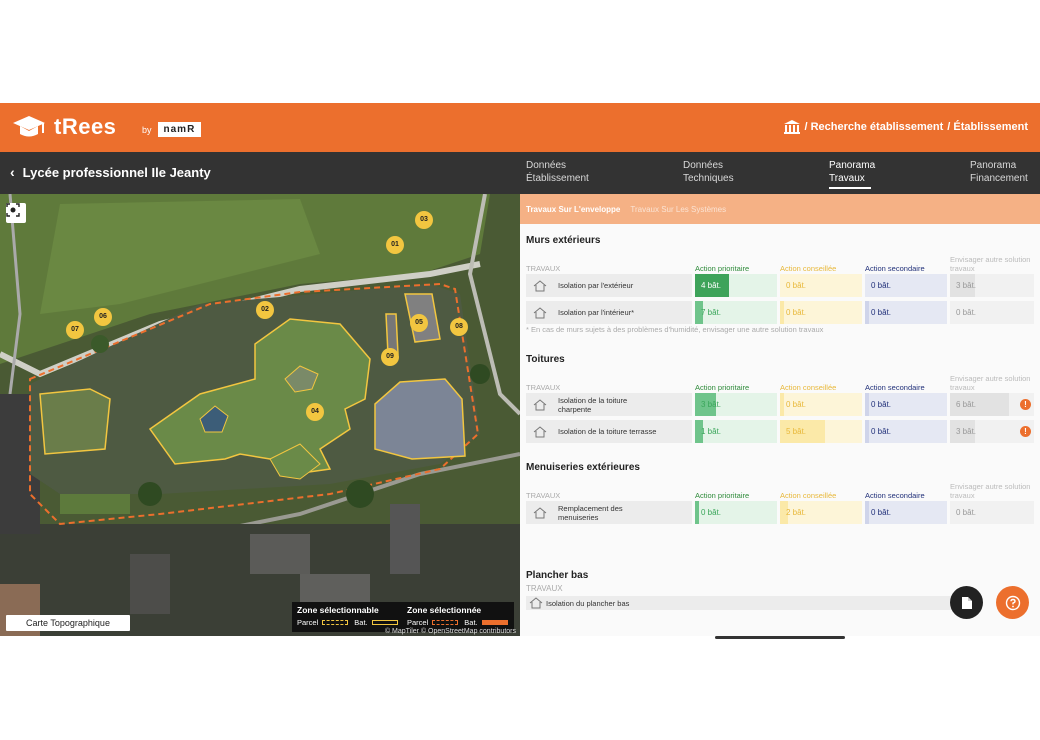 Image resolution: width=1040 pixels, height=740 pixels. I want to click on building-marker-06: 06, so click(103, 317).